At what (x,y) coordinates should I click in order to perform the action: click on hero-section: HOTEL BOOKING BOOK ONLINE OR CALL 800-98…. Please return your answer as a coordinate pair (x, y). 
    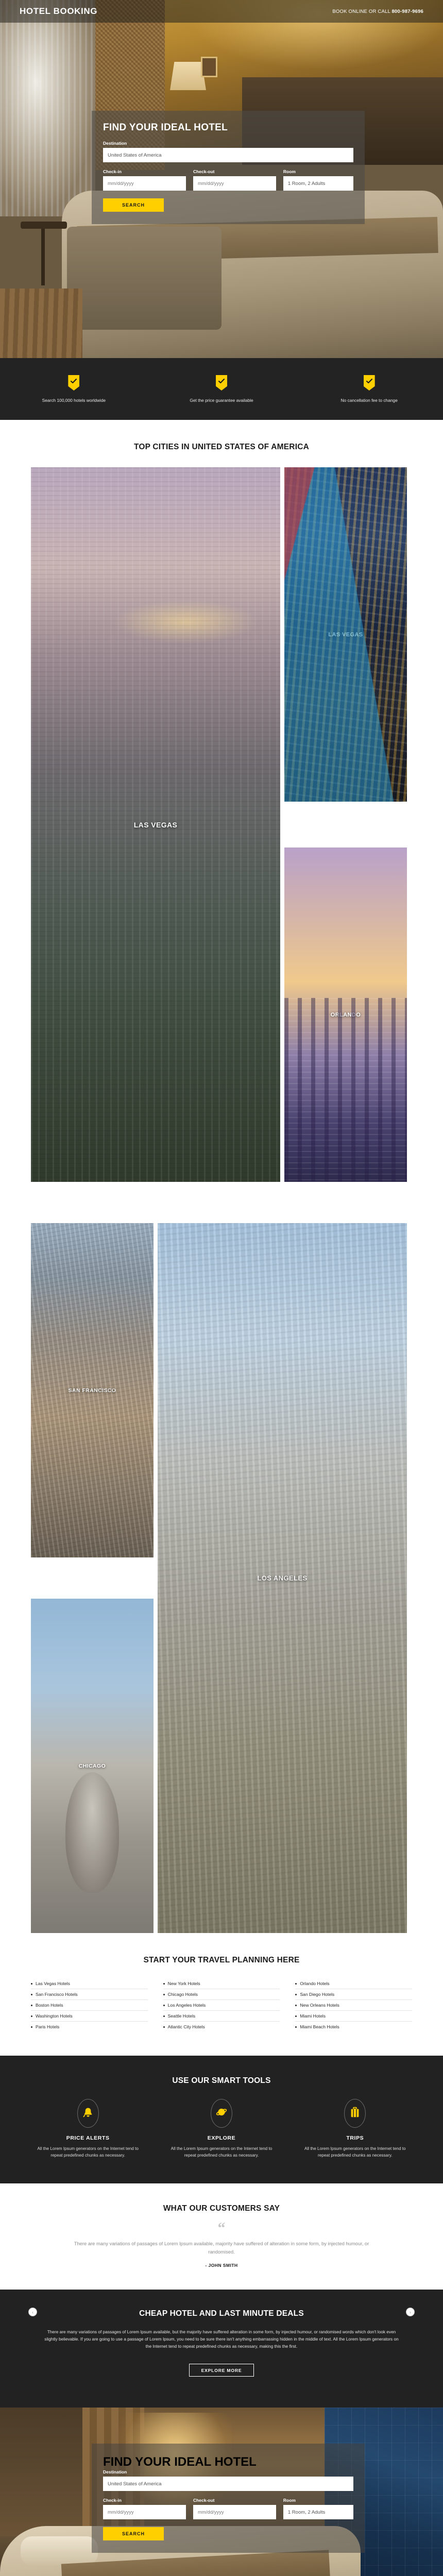
    Looking at the image, I should click on (221, 179).